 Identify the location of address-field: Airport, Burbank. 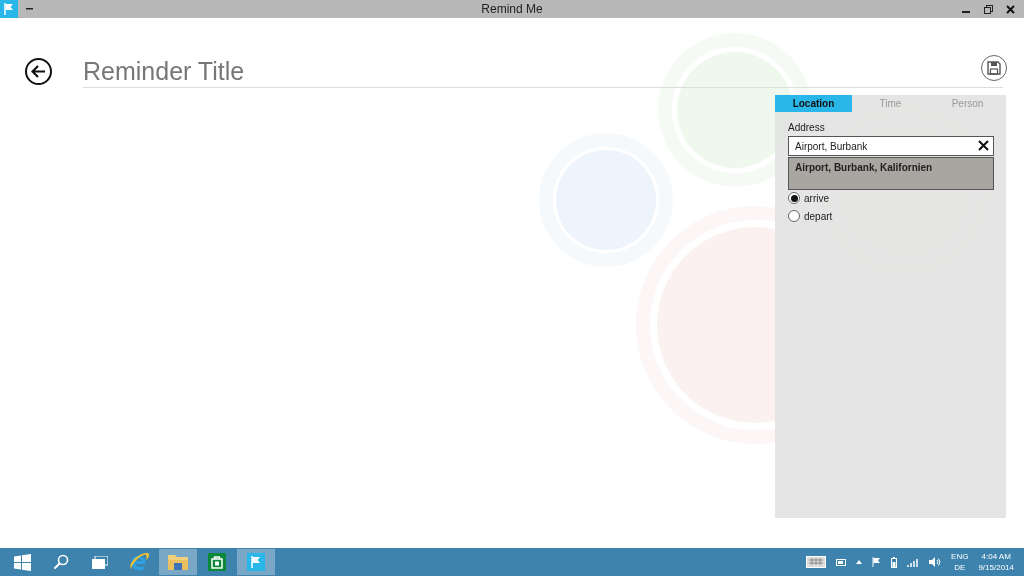
(891, 146).